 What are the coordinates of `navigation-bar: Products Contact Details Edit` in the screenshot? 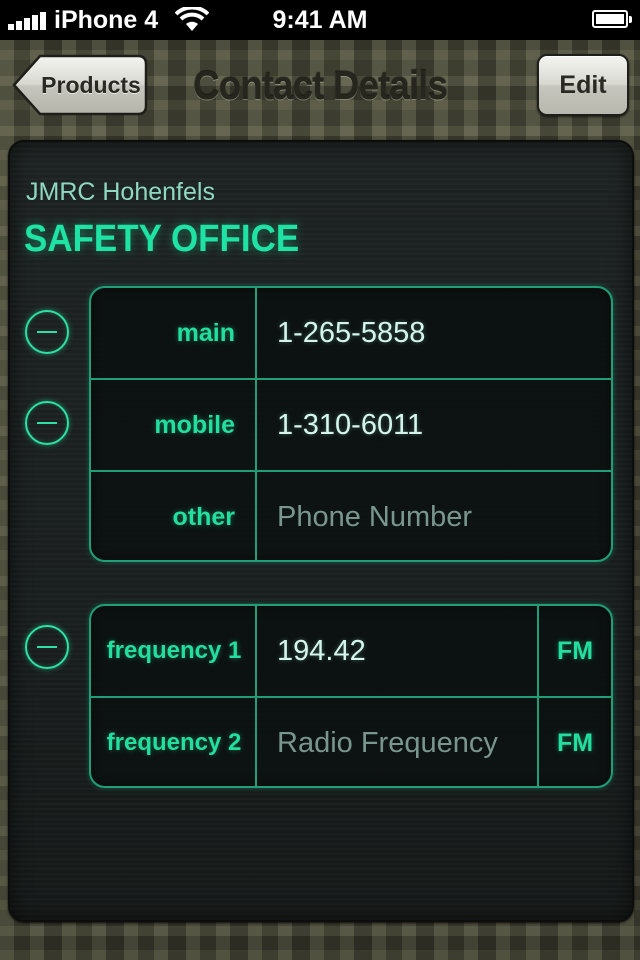 It's located at (320, 88).